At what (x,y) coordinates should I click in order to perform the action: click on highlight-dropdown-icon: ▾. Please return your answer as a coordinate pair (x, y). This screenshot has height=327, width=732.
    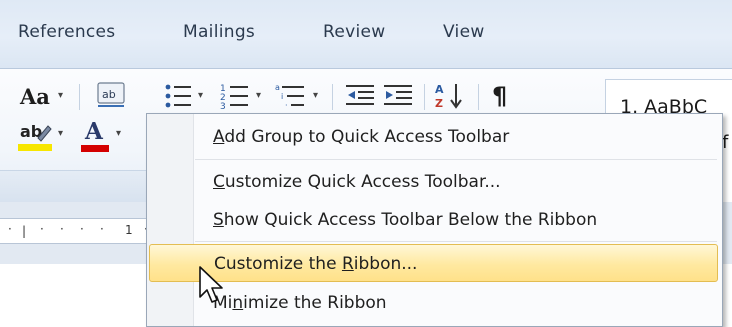
    Looking at the image, I should click on (60, 133).